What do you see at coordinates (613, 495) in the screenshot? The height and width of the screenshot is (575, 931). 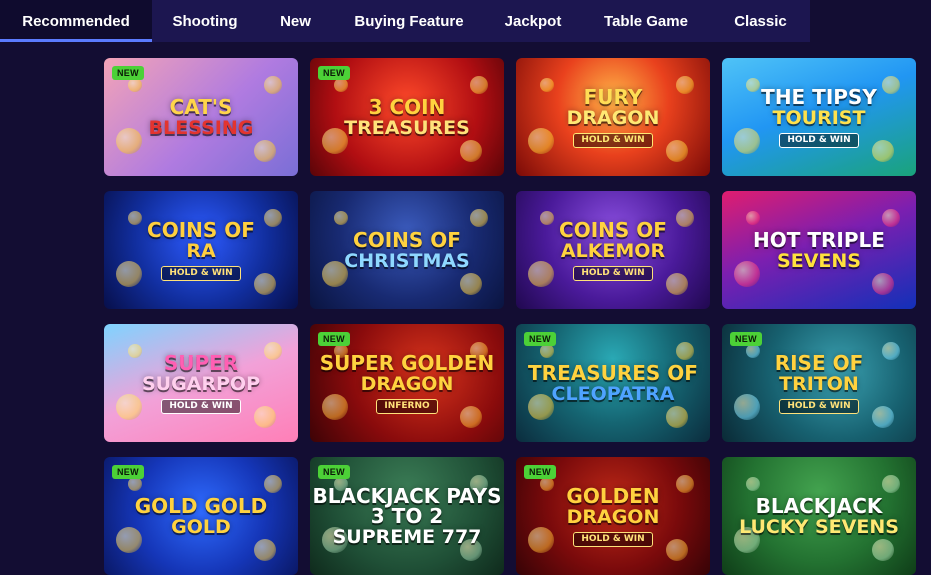 I see `game-title-line-1: Golden` at bounding box center [613, 495].